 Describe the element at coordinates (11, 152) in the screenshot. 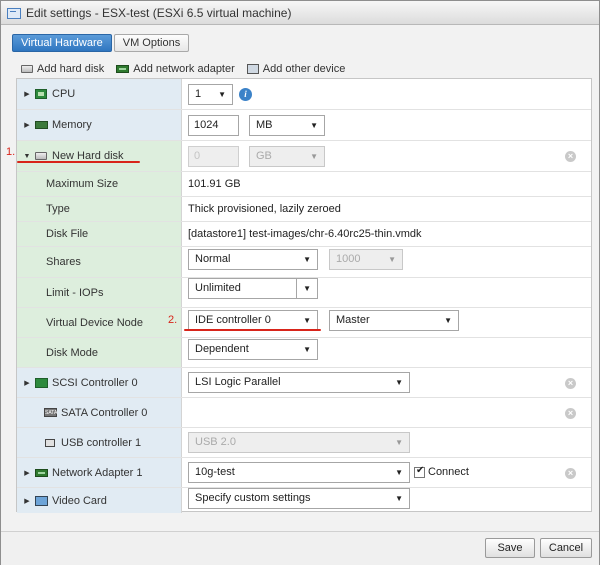

I see `annotation-1: 1.` at that location.